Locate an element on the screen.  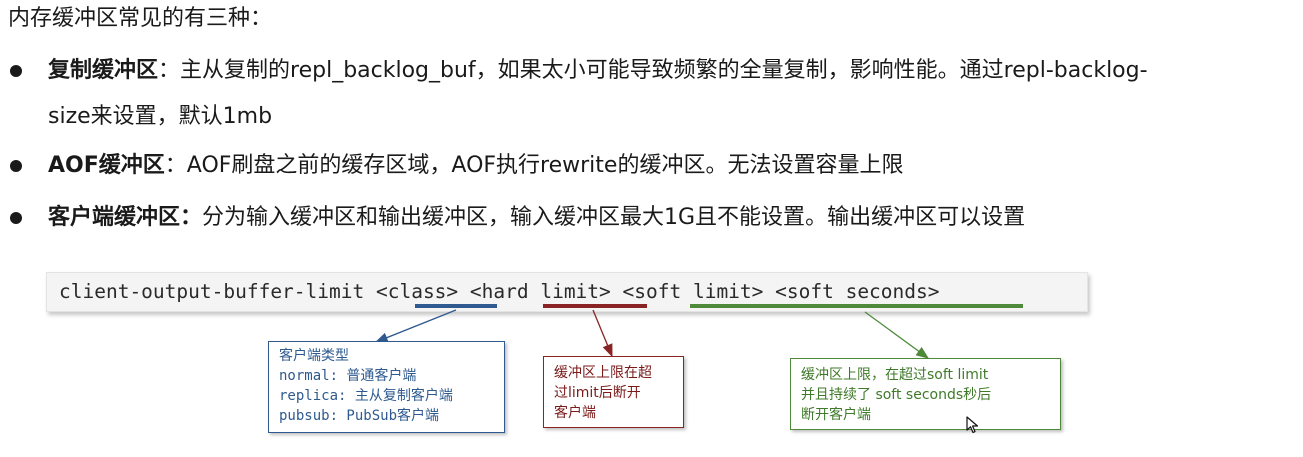
class-arrow is located at coordinates (415, 326).